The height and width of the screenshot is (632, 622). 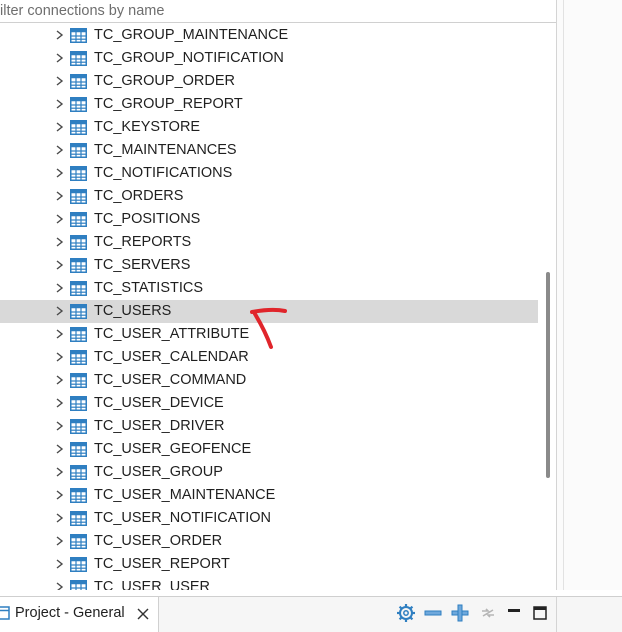 I want to click on tree-row-label: TC_USER_DRIVER, so click(x=159, y=426).